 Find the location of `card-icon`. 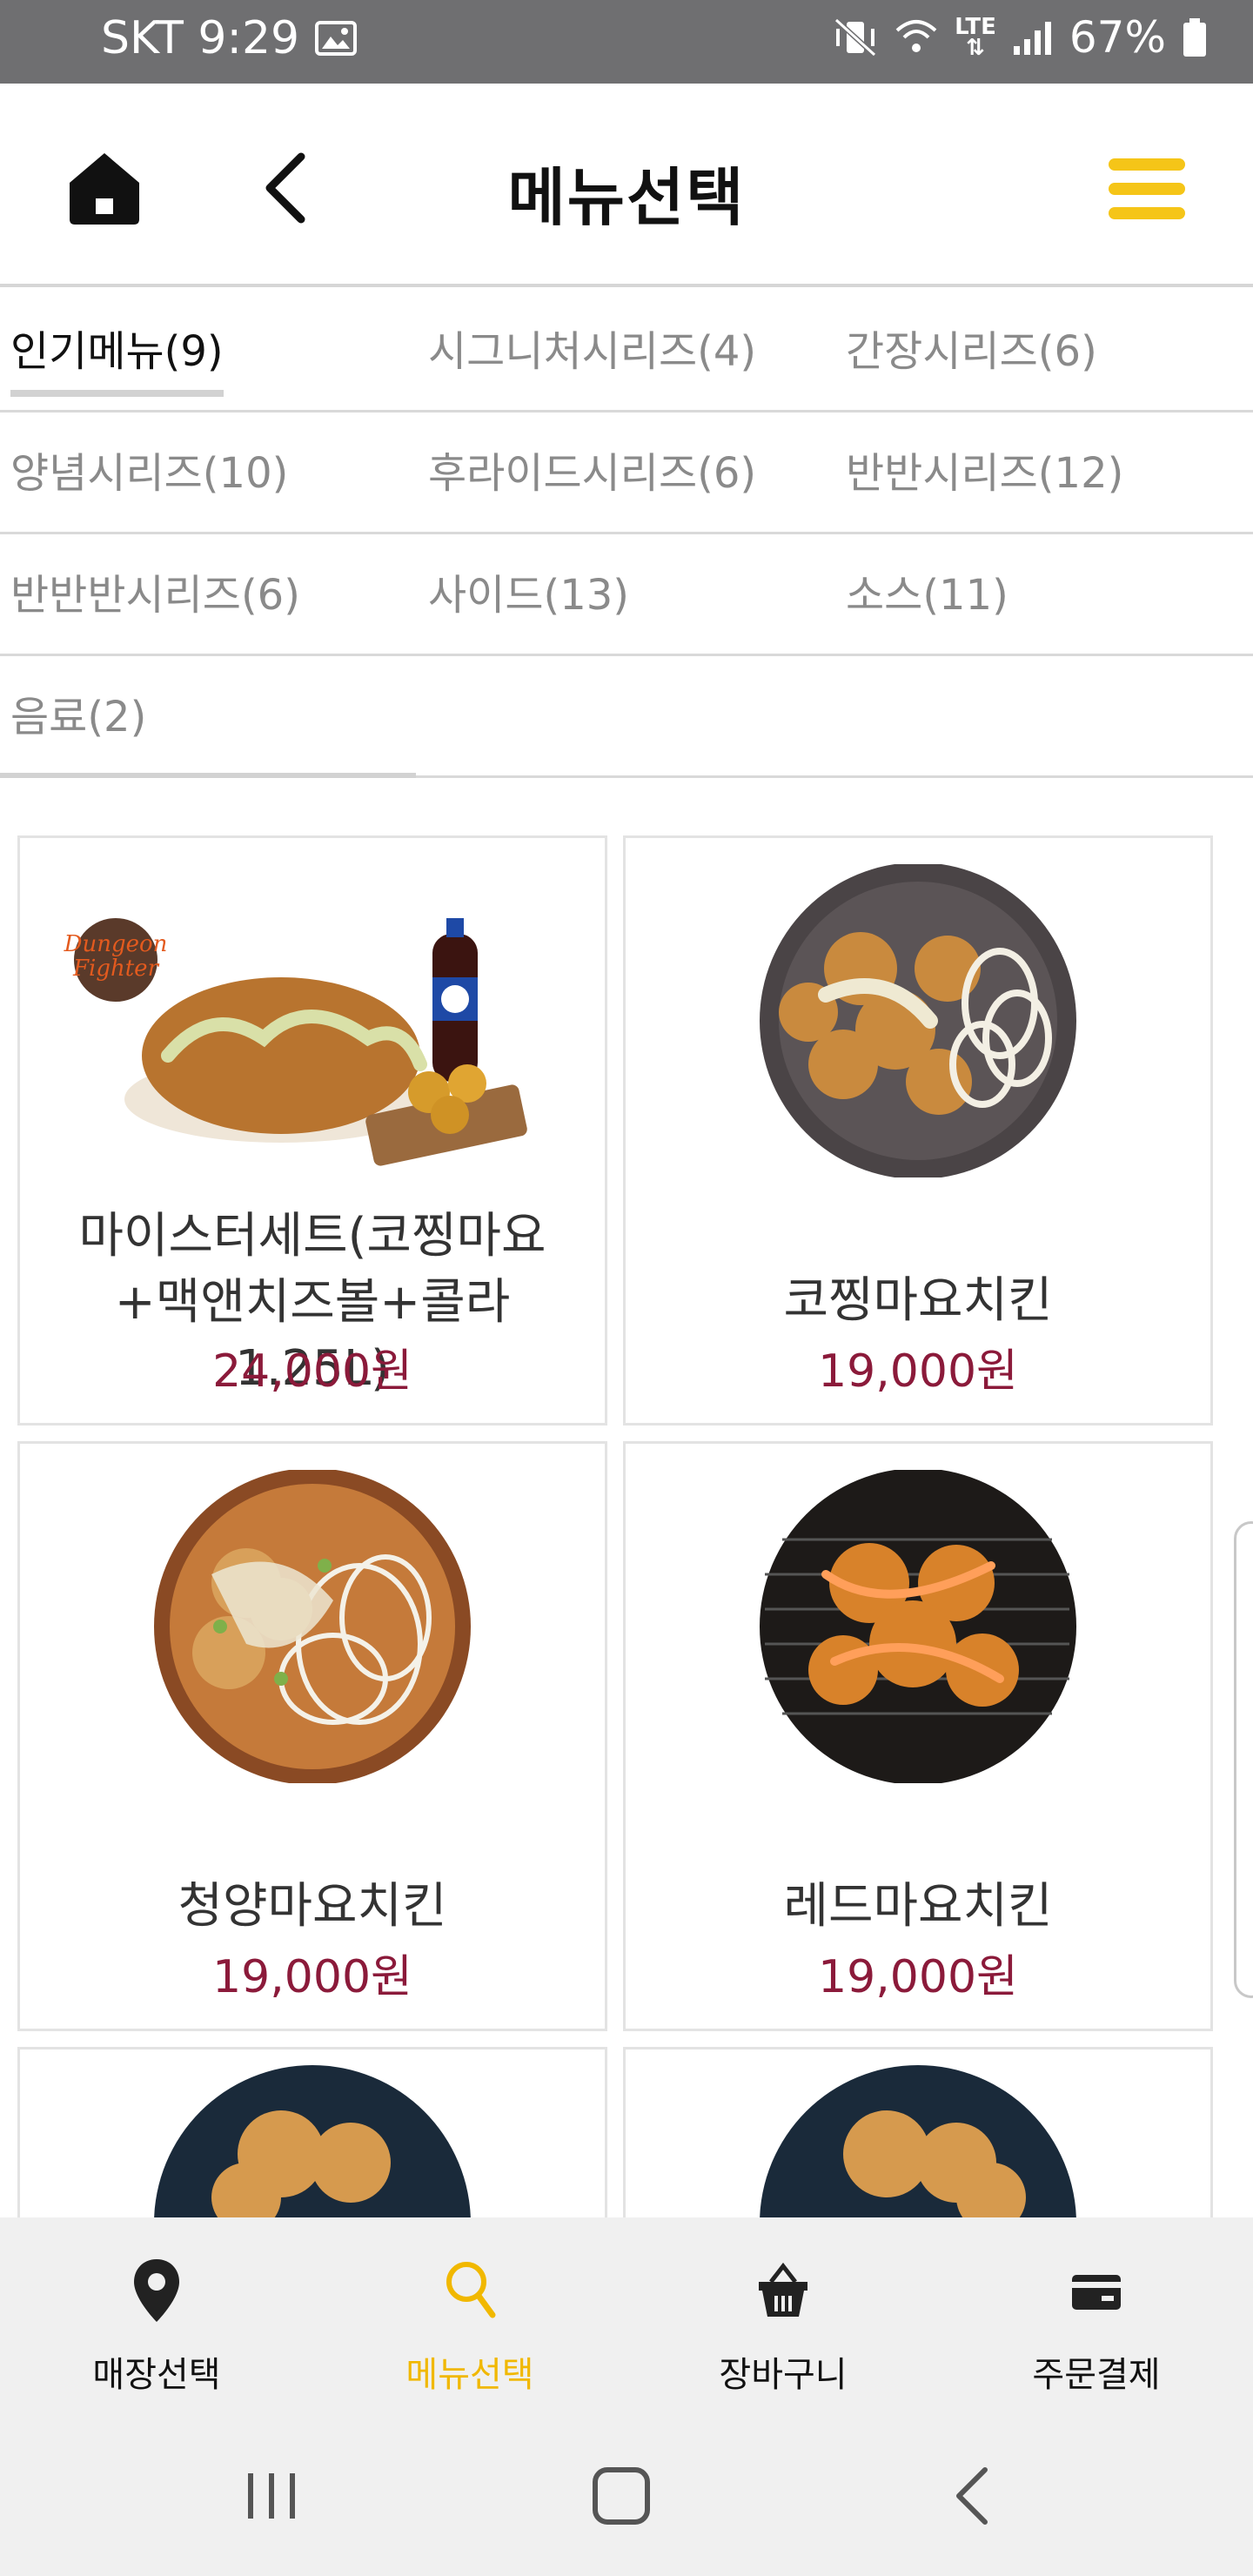

card-icon is located at coordinates (1096, 2293).